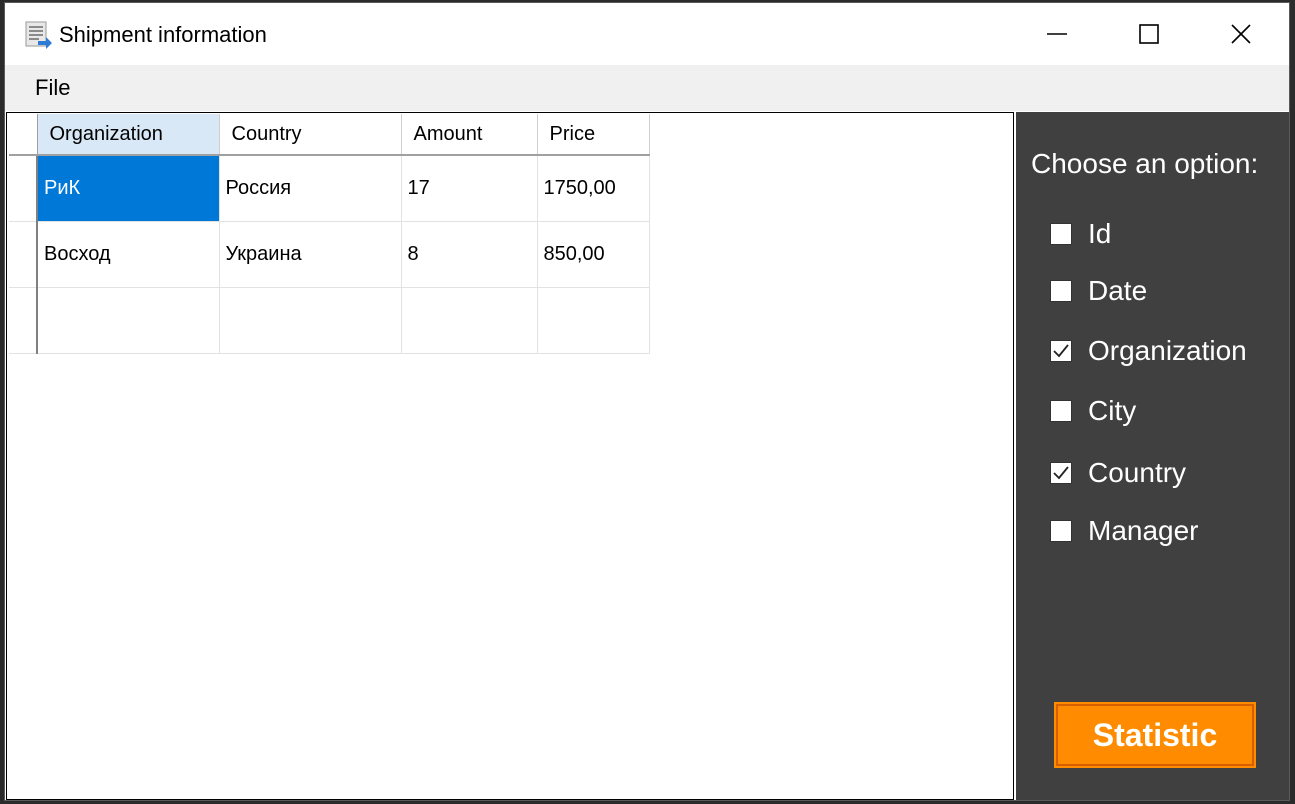 This screenshot has height=804, width=1295. I want to click on statistic-button: Statistic, so click(1155, 735).